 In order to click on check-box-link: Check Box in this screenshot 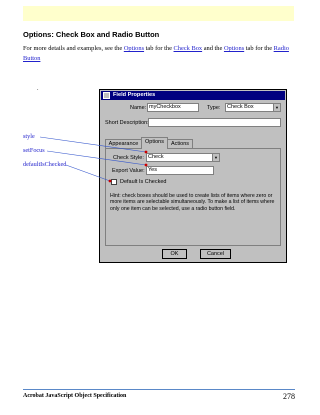, I will do `click(188, 48)`.